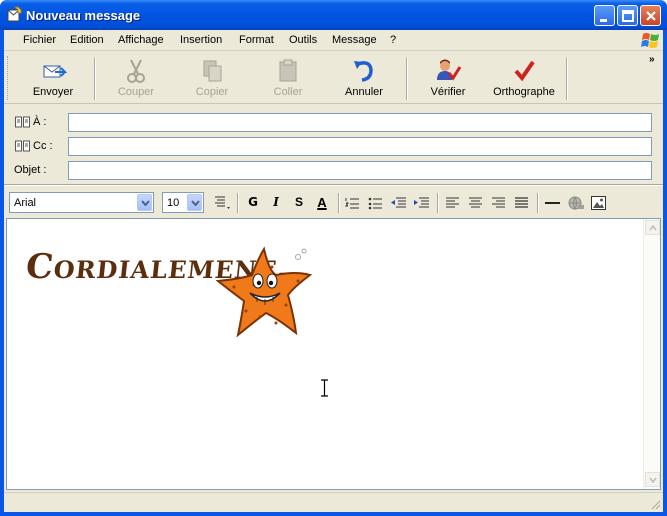 The image size is (667, 516). I want to click on spellcheck-icon, so click(524, 71).